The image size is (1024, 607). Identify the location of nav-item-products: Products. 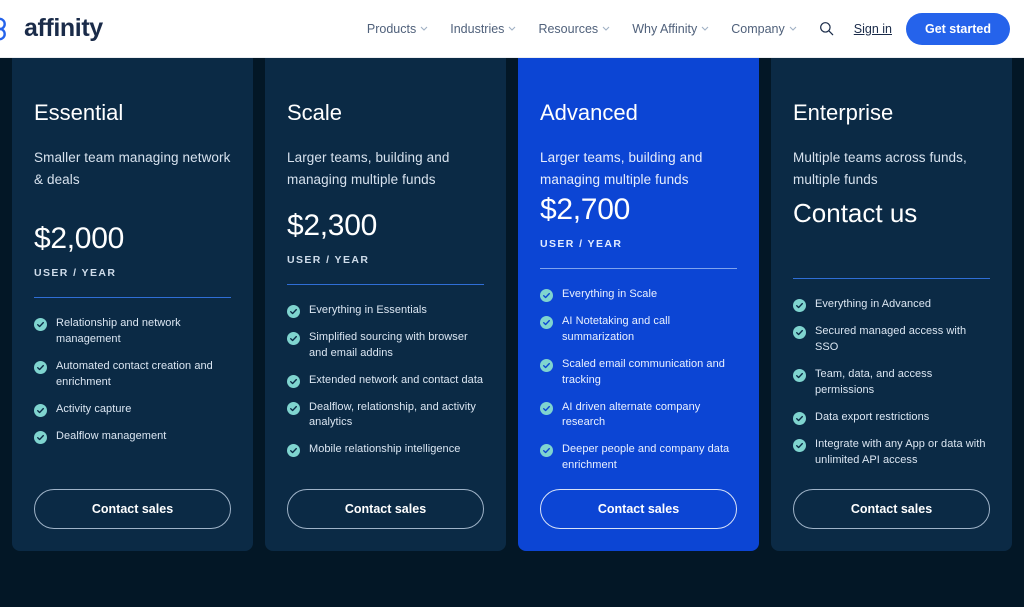
(397, 29).